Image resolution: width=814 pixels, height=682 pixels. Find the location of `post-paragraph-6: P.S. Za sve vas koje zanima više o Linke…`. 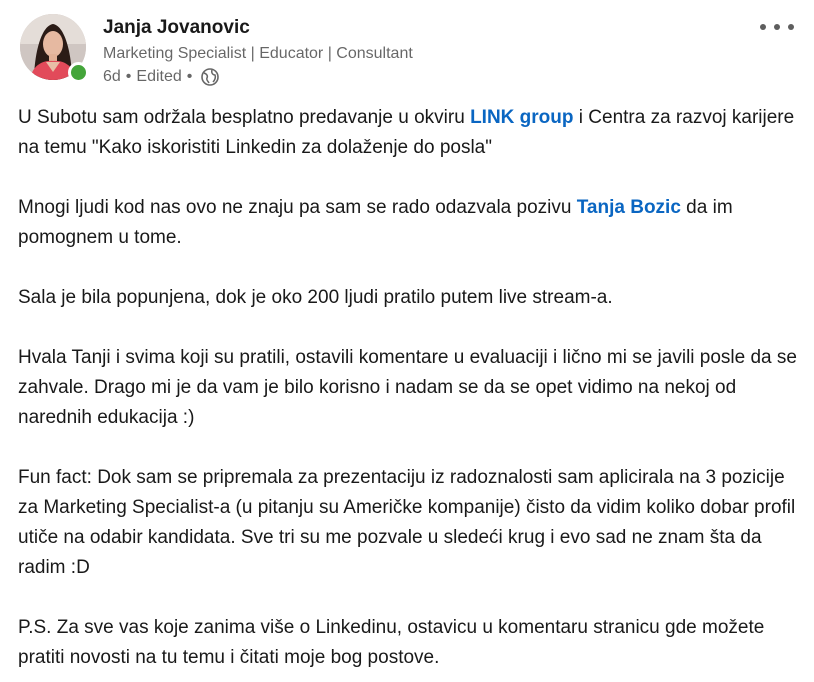

post-paragraph-6: P.S. Za sve vas koje zanima više o Linke… is located at coordinates (391, 642).